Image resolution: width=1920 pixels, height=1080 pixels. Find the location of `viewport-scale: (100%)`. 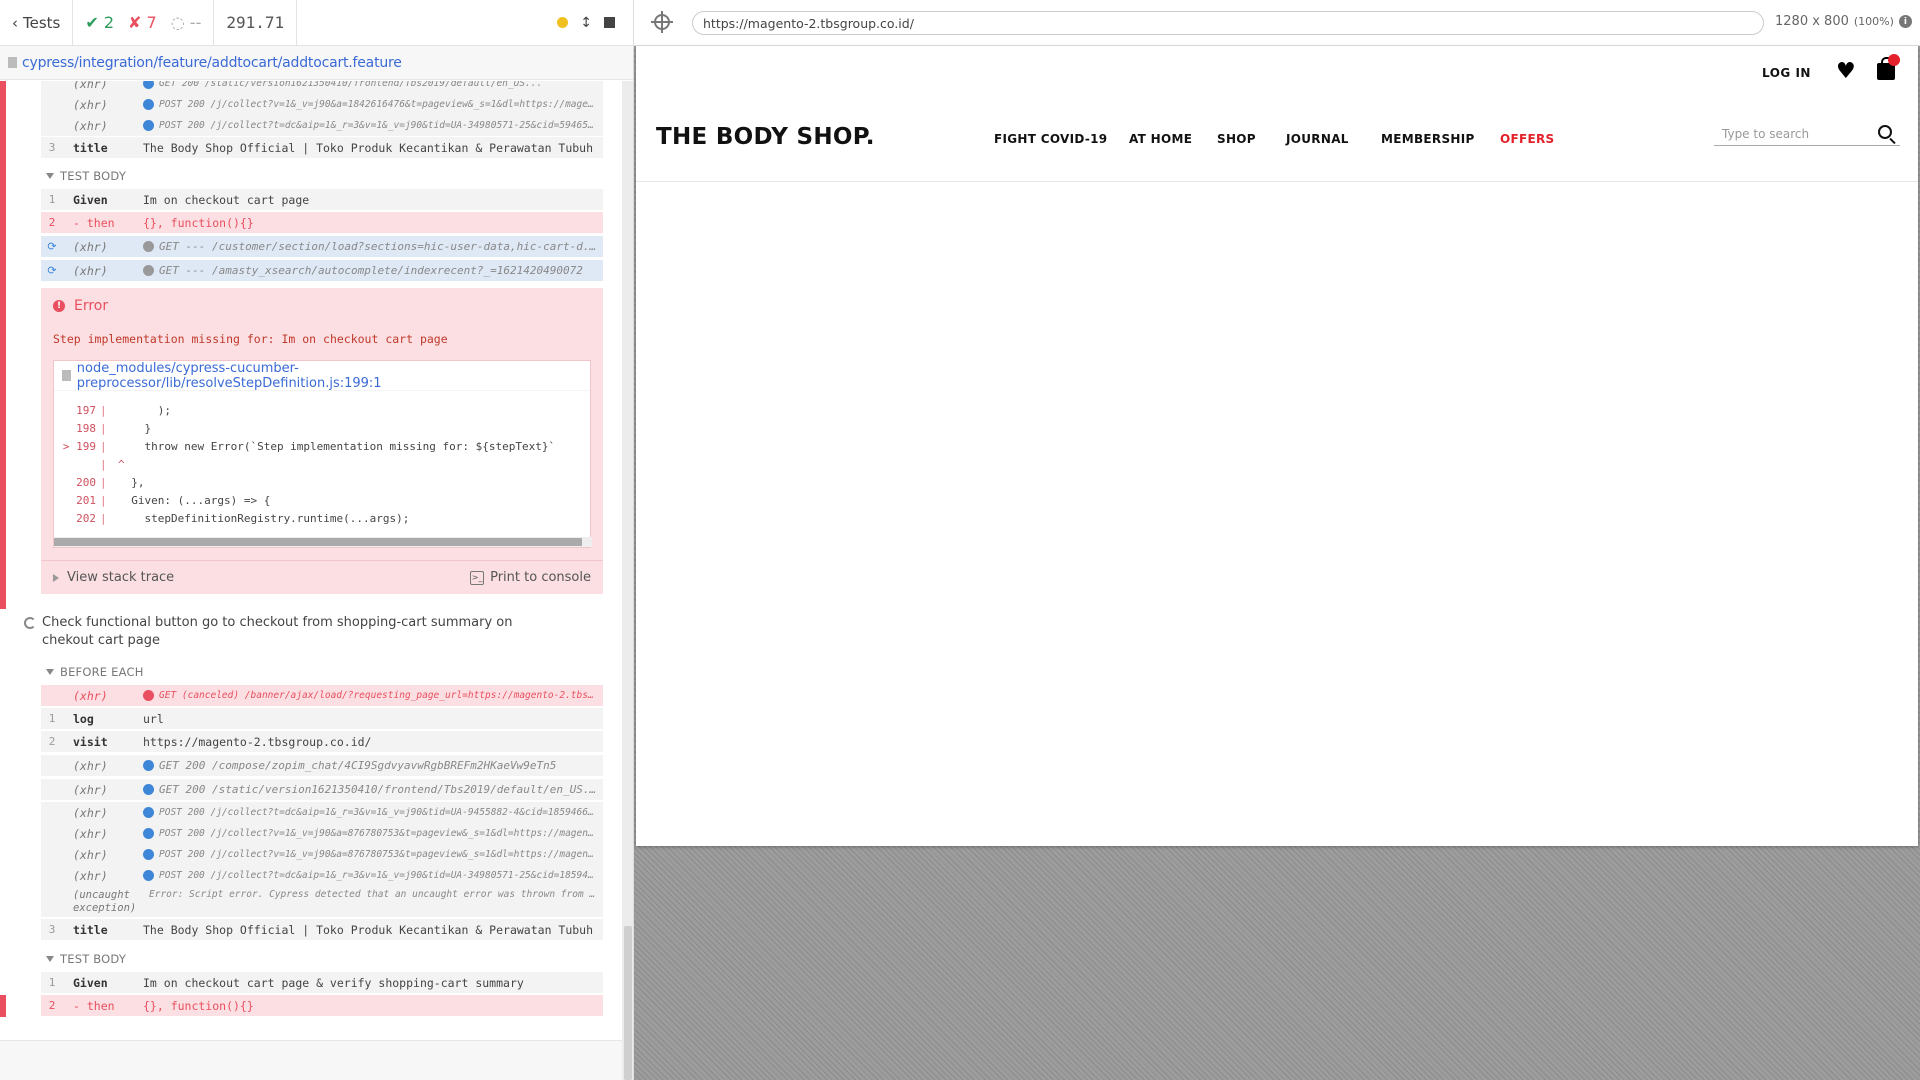

viewport-scale: (100%) is located at coordinates (1873, 21).